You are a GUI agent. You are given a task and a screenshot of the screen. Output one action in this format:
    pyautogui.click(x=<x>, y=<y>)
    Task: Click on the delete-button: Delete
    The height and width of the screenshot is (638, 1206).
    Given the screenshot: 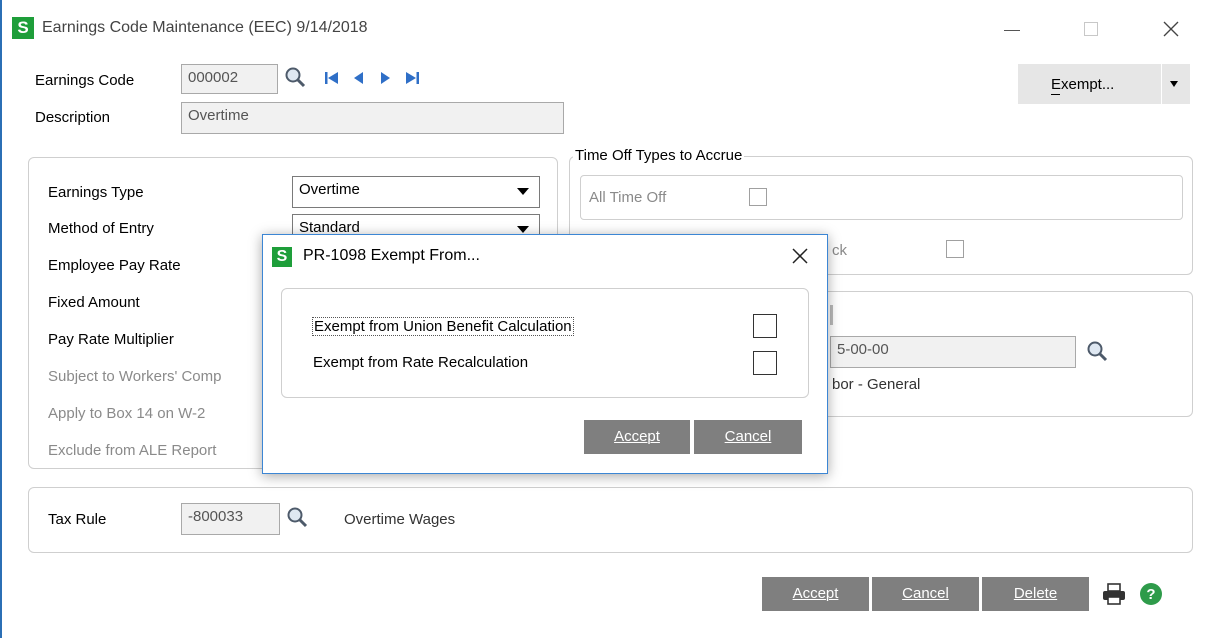 What is the action you would take?
    pyautogui.click(x=1035, y=594)
    